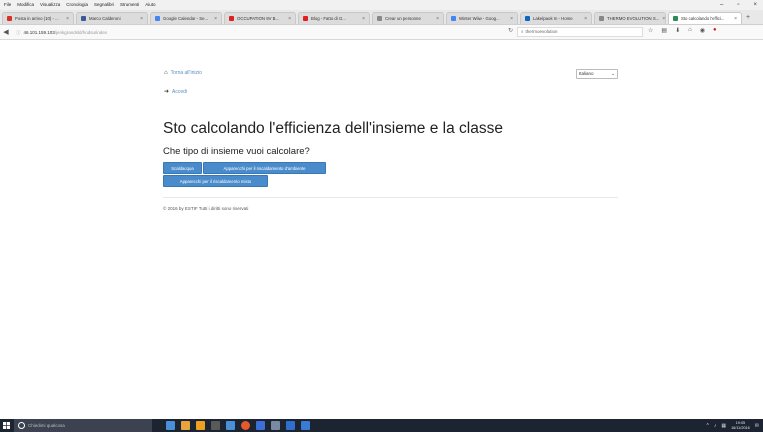 This screenshot has height=432, width=763. I want to click on notifications-icon: ✉, so click(757, 426).